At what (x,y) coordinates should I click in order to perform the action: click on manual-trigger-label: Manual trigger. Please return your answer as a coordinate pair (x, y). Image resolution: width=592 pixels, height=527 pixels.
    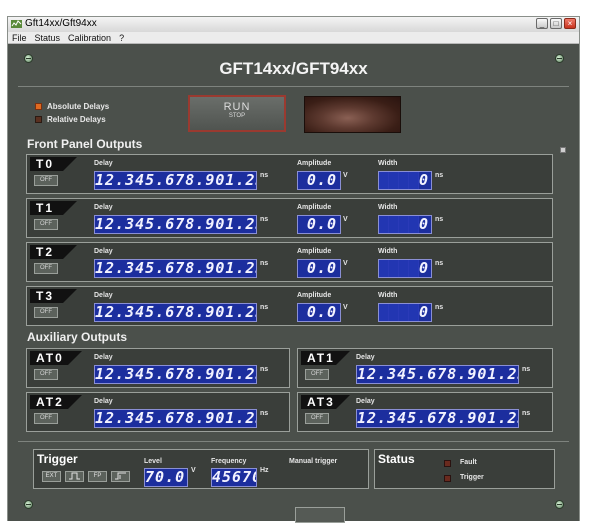
    Looking at the image, I should click on (313, 461).